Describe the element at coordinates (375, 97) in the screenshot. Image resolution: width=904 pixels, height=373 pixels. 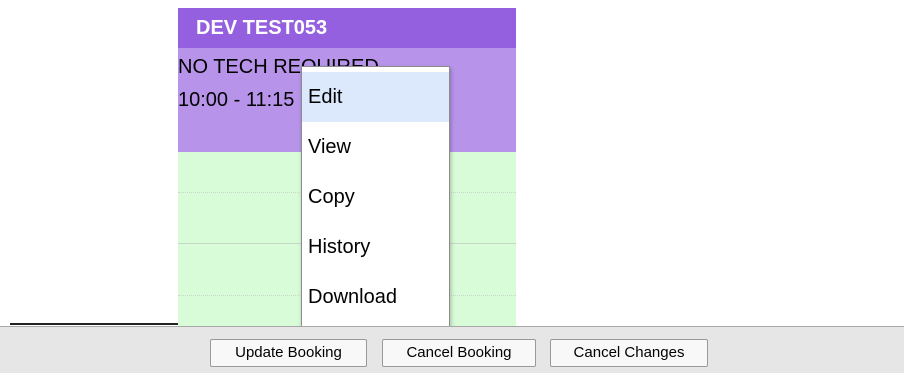
I see `menu-item-edit: Edit` at that location.